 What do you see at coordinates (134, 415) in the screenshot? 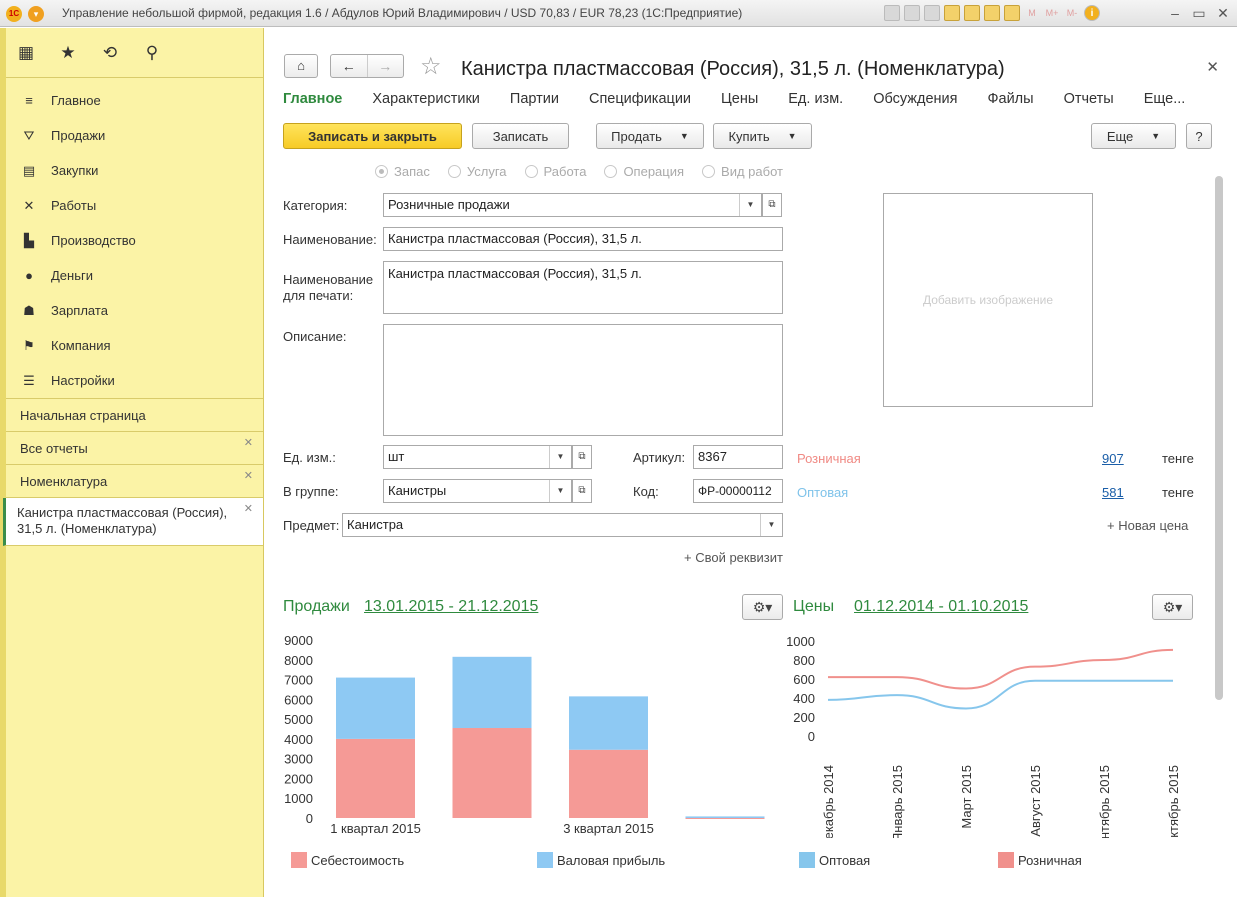
I see `open-window-home: Начальная страница` at bounding box center [134, 415].